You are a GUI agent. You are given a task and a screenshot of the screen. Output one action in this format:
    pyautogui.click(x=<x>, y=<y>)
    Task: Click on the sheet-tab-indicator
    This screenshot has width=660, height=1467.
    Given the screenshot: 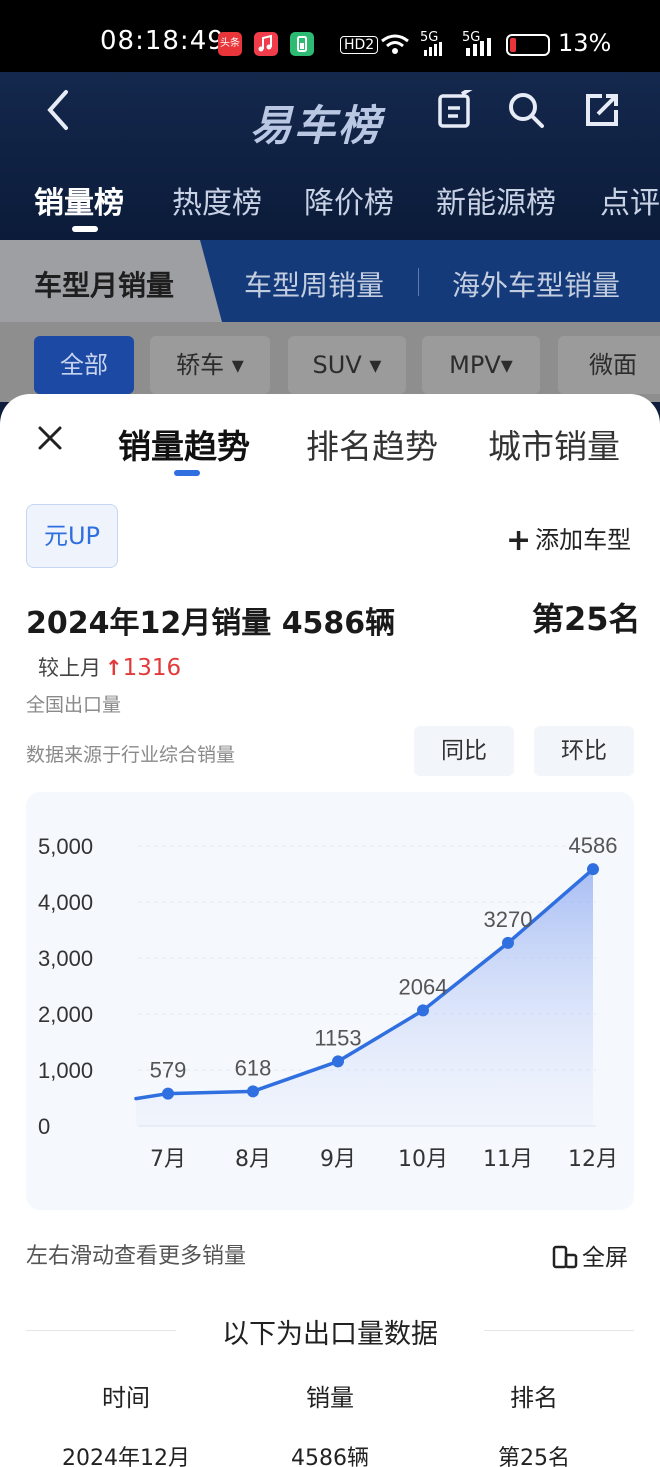 What is the action you would take?
    pyautogui.click(x=187, y=473)
    